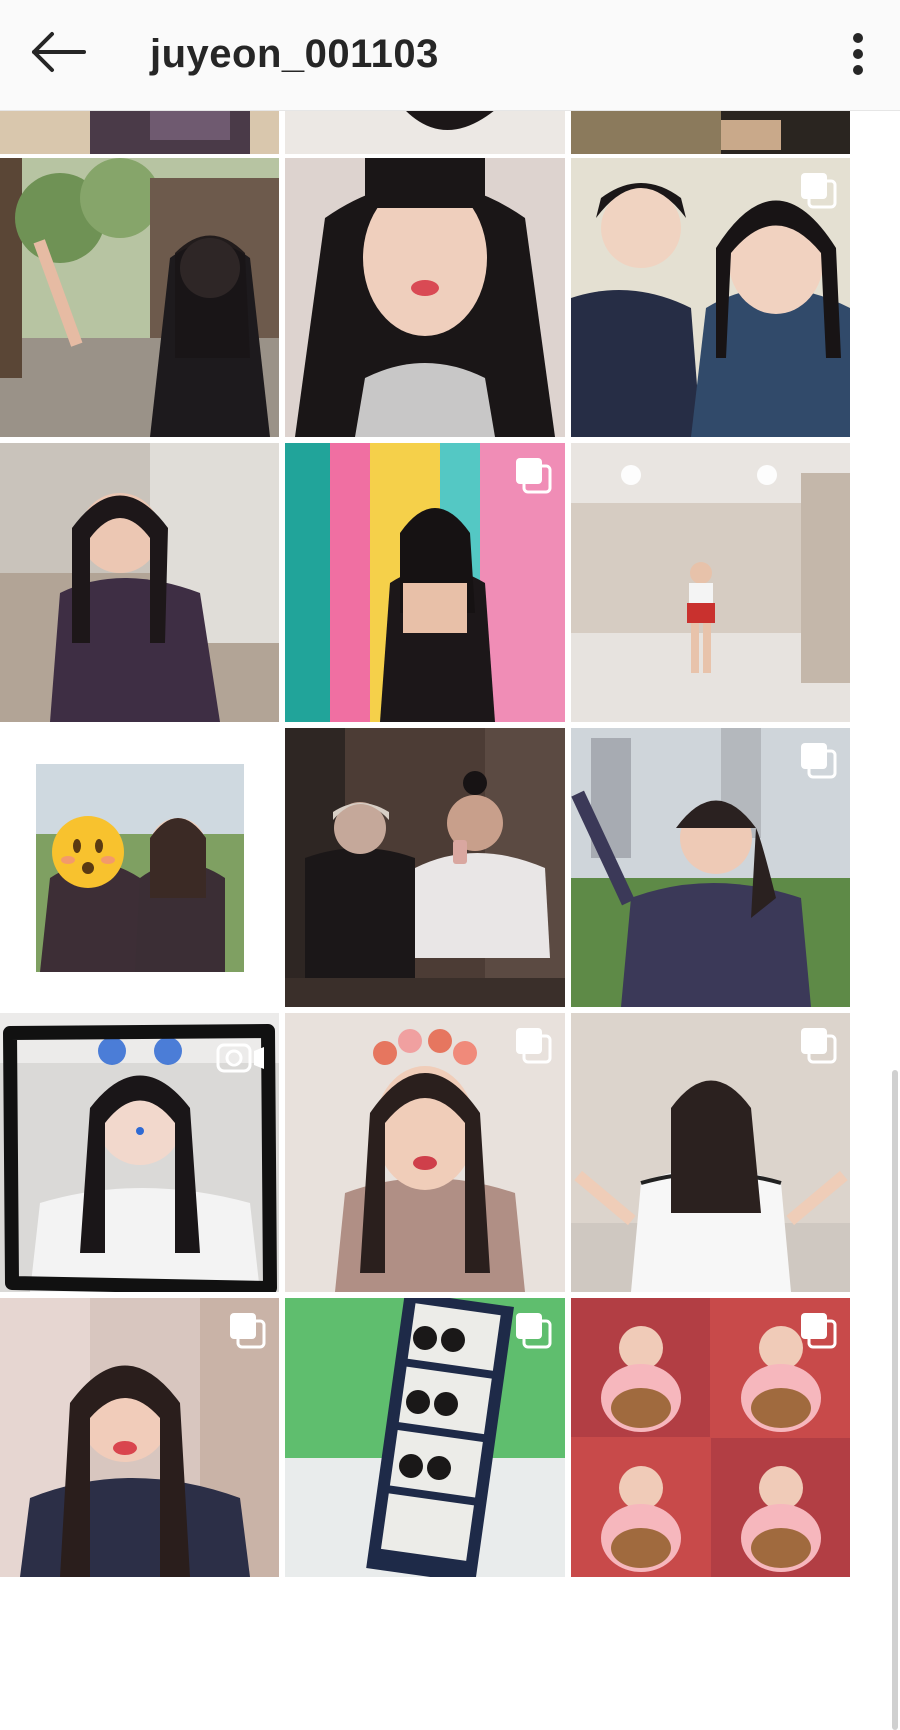 This screenshot has height=1730, width=900. Describe the element at coordinates (139, 1437) in the screenshot. I see `grid-post-r5c1` at that location.